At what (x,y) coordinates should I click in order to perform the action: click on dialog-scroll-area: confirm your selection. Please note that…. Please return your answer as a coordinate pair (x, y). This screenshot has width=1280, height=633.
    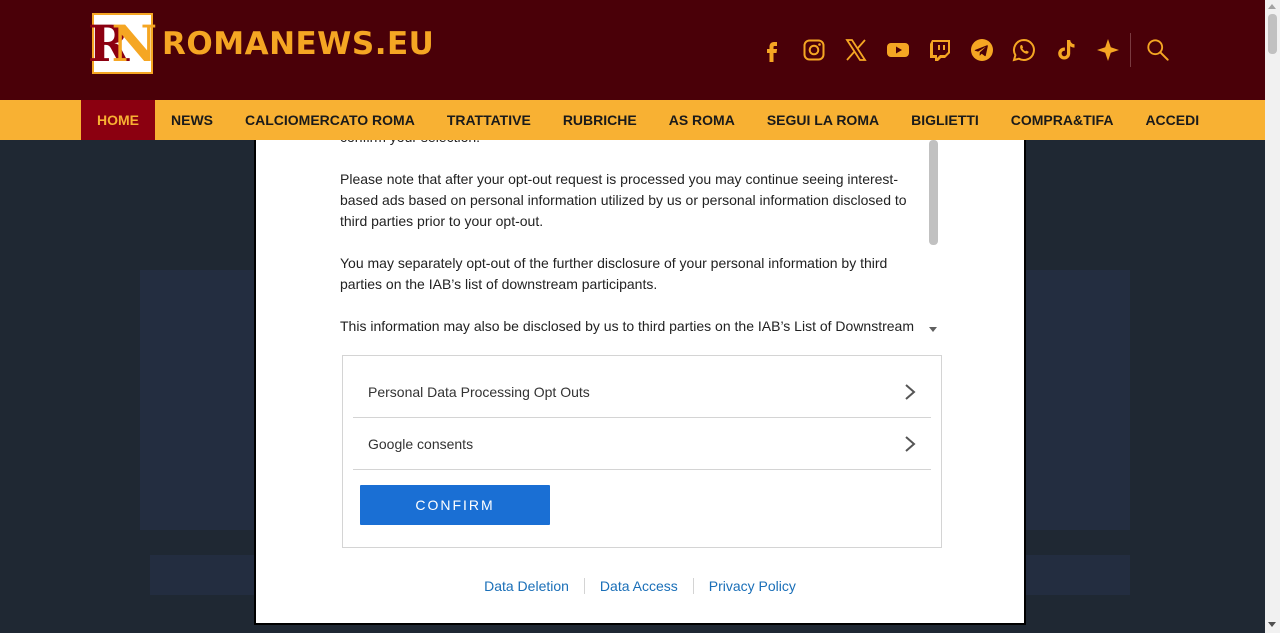
    Looking at the image, I should click on (640, 240).